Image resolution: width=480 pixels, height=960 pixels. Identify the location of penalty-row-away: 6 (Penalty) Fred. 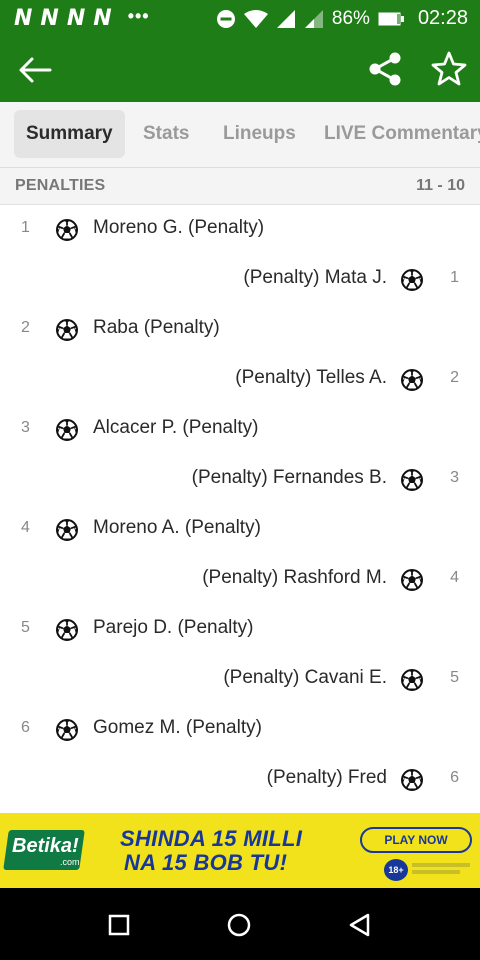
(240, 780).